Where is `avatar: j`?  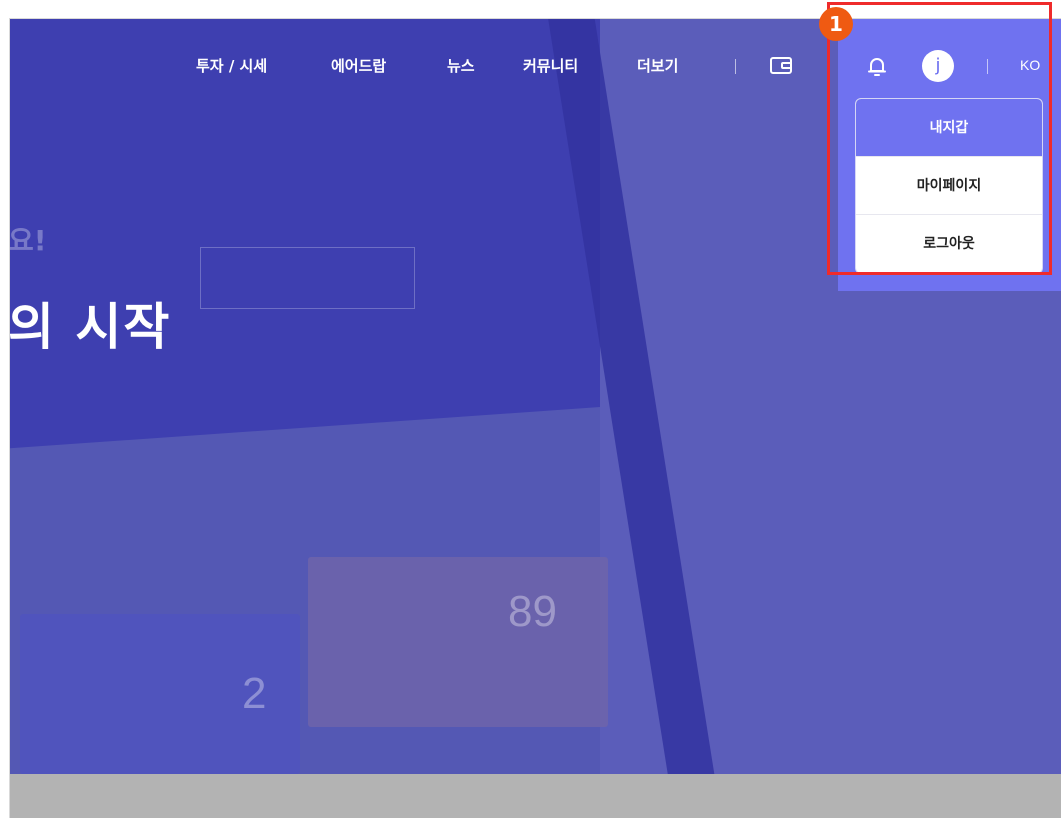
avatar: j is located at coordinates (938, 66).